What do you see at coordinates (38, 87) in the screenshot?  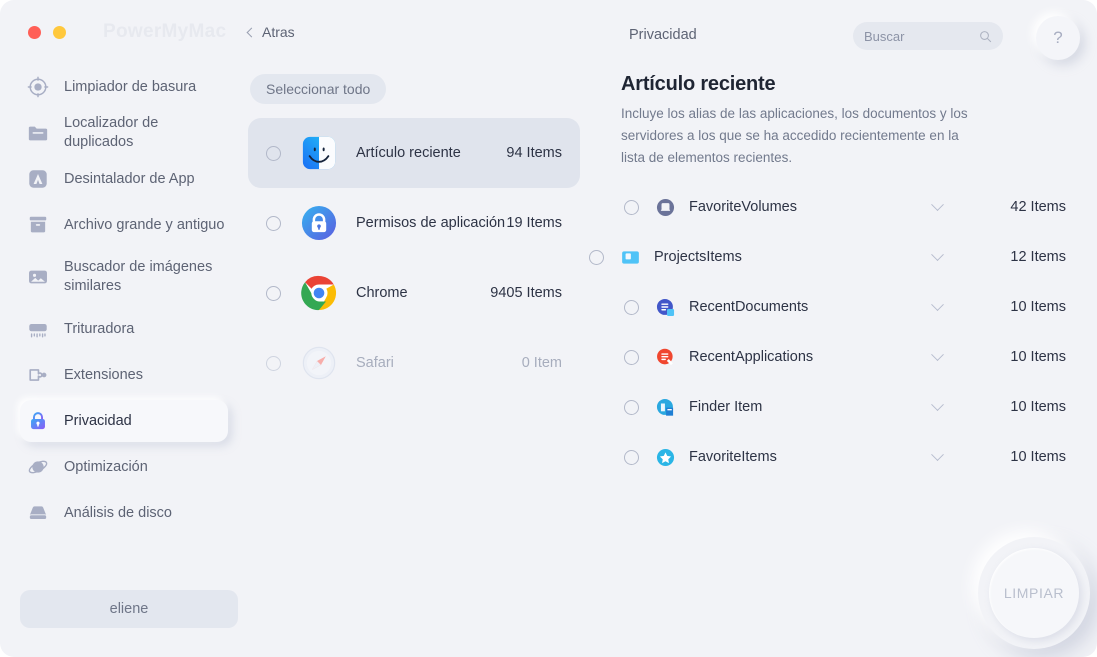 I see `target-icon` at bounding box center [38, 87].